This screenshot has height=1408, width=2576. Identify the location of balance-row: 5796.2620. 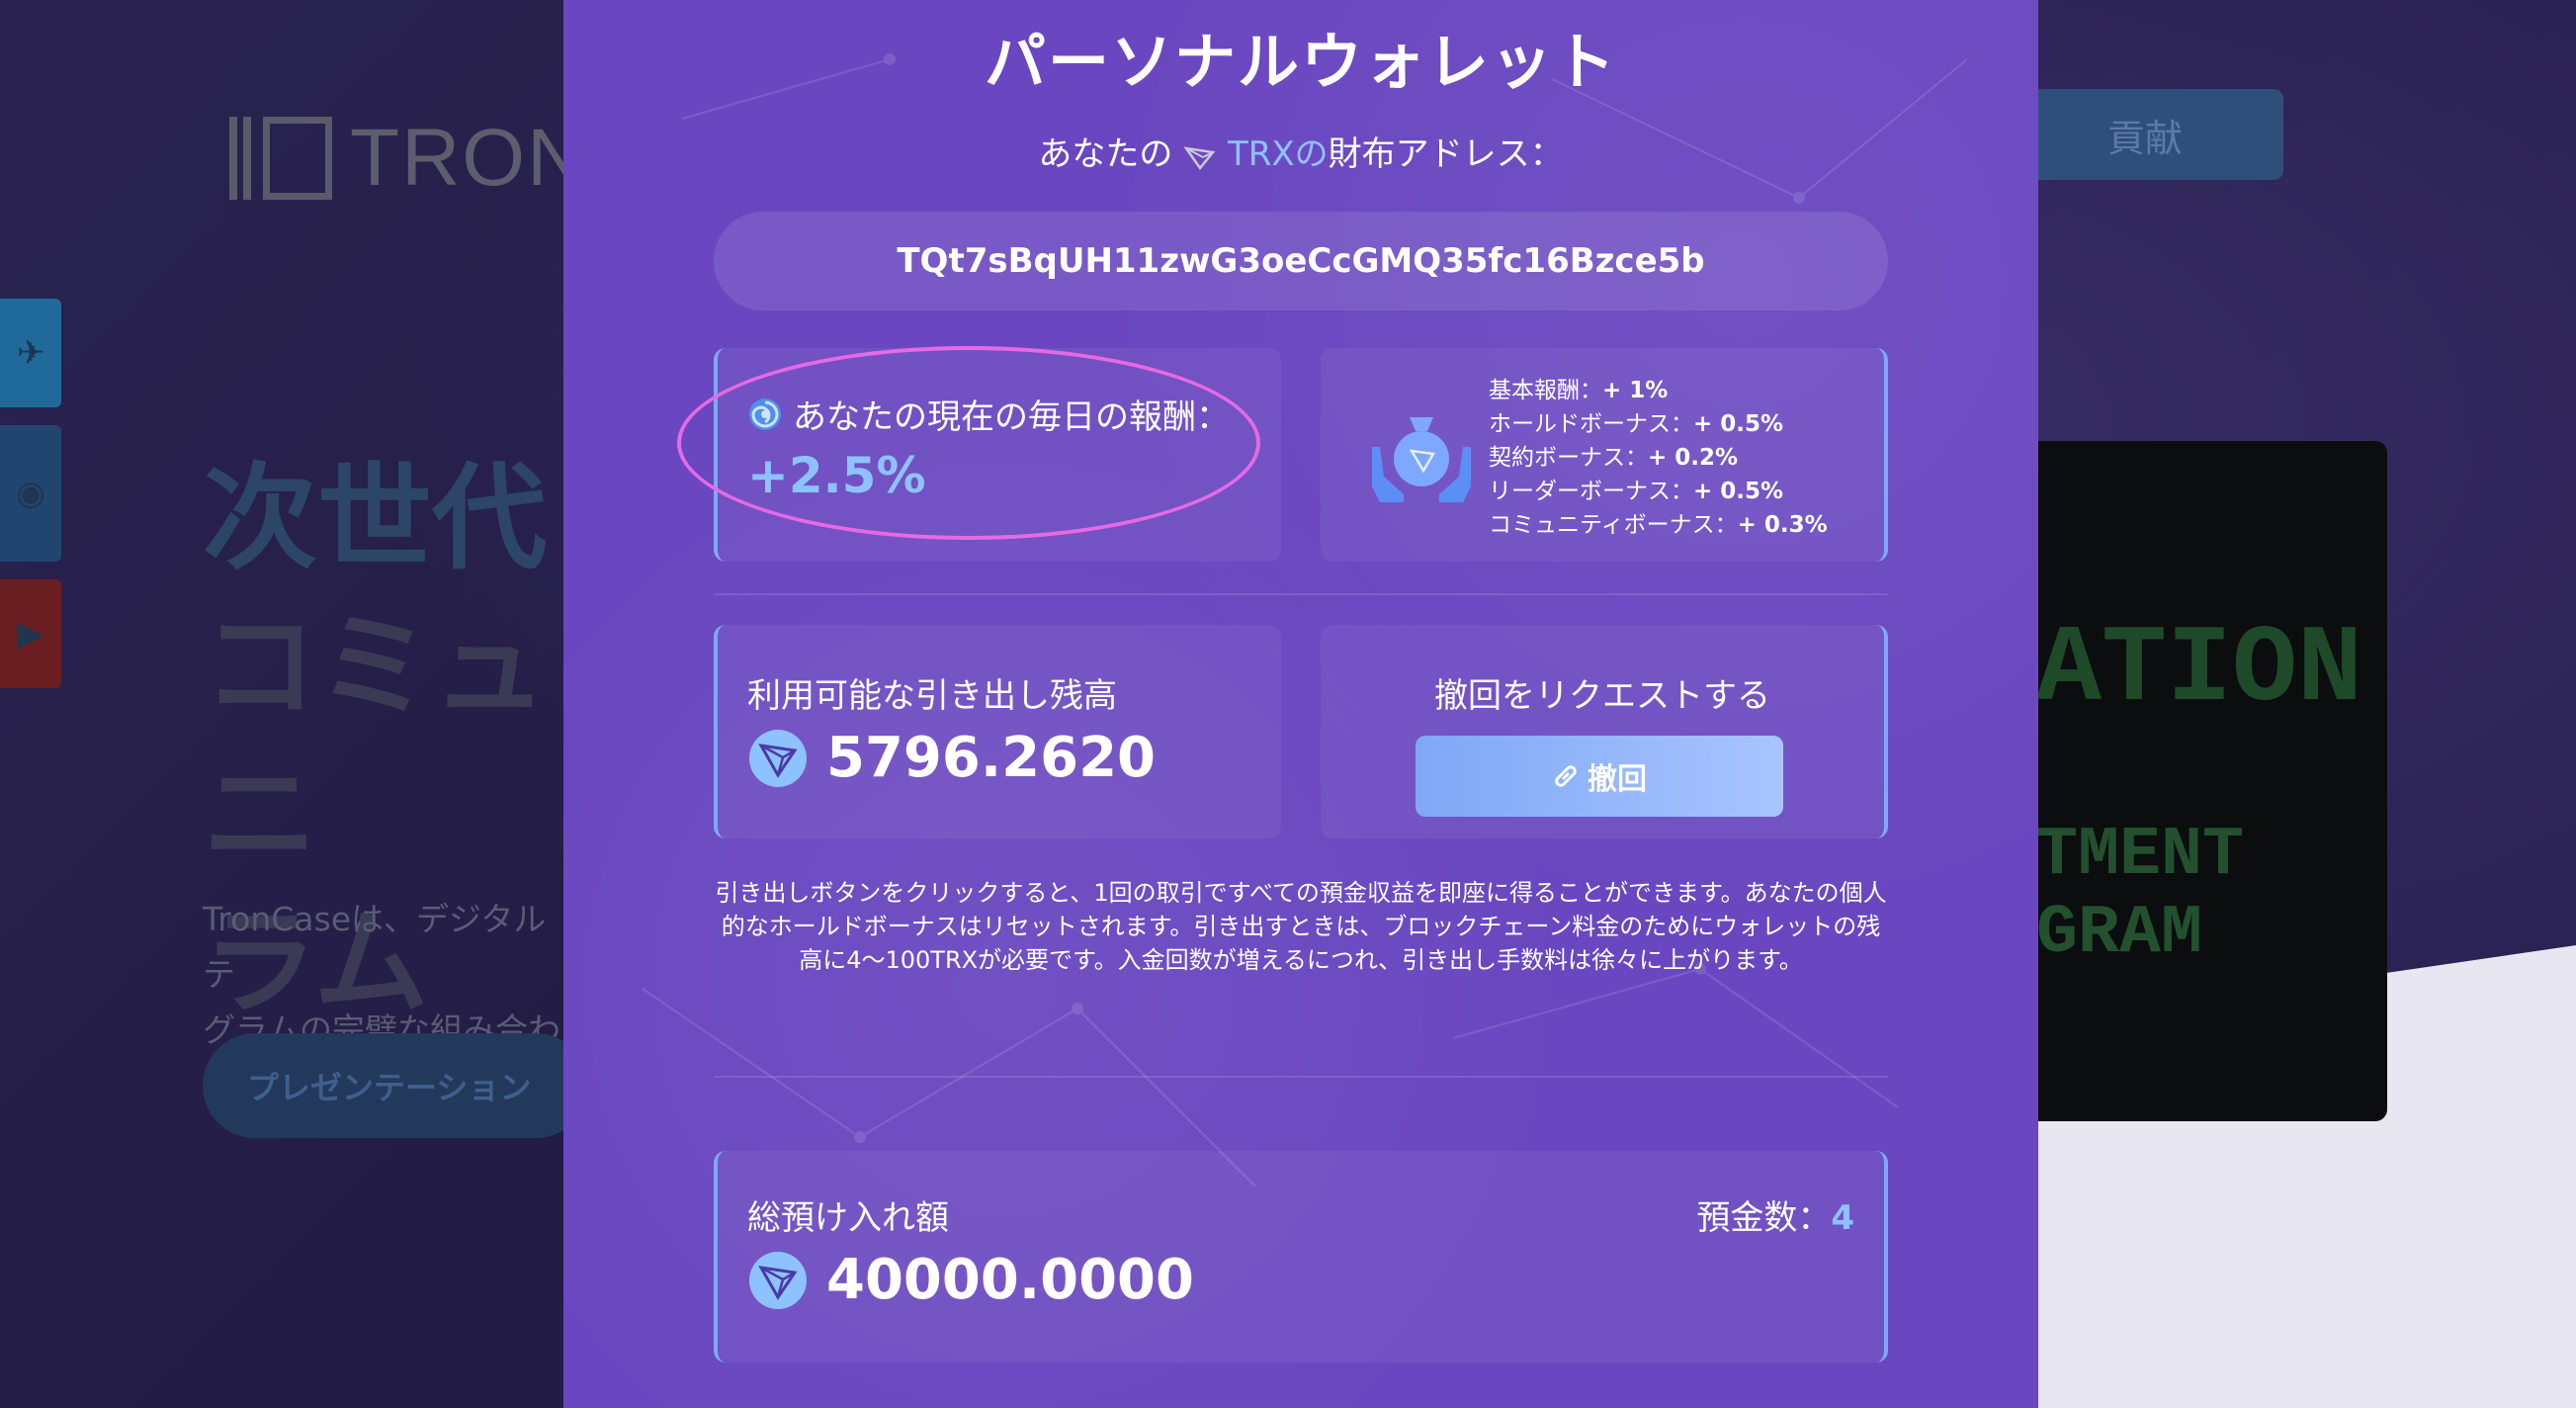
(951, 758).